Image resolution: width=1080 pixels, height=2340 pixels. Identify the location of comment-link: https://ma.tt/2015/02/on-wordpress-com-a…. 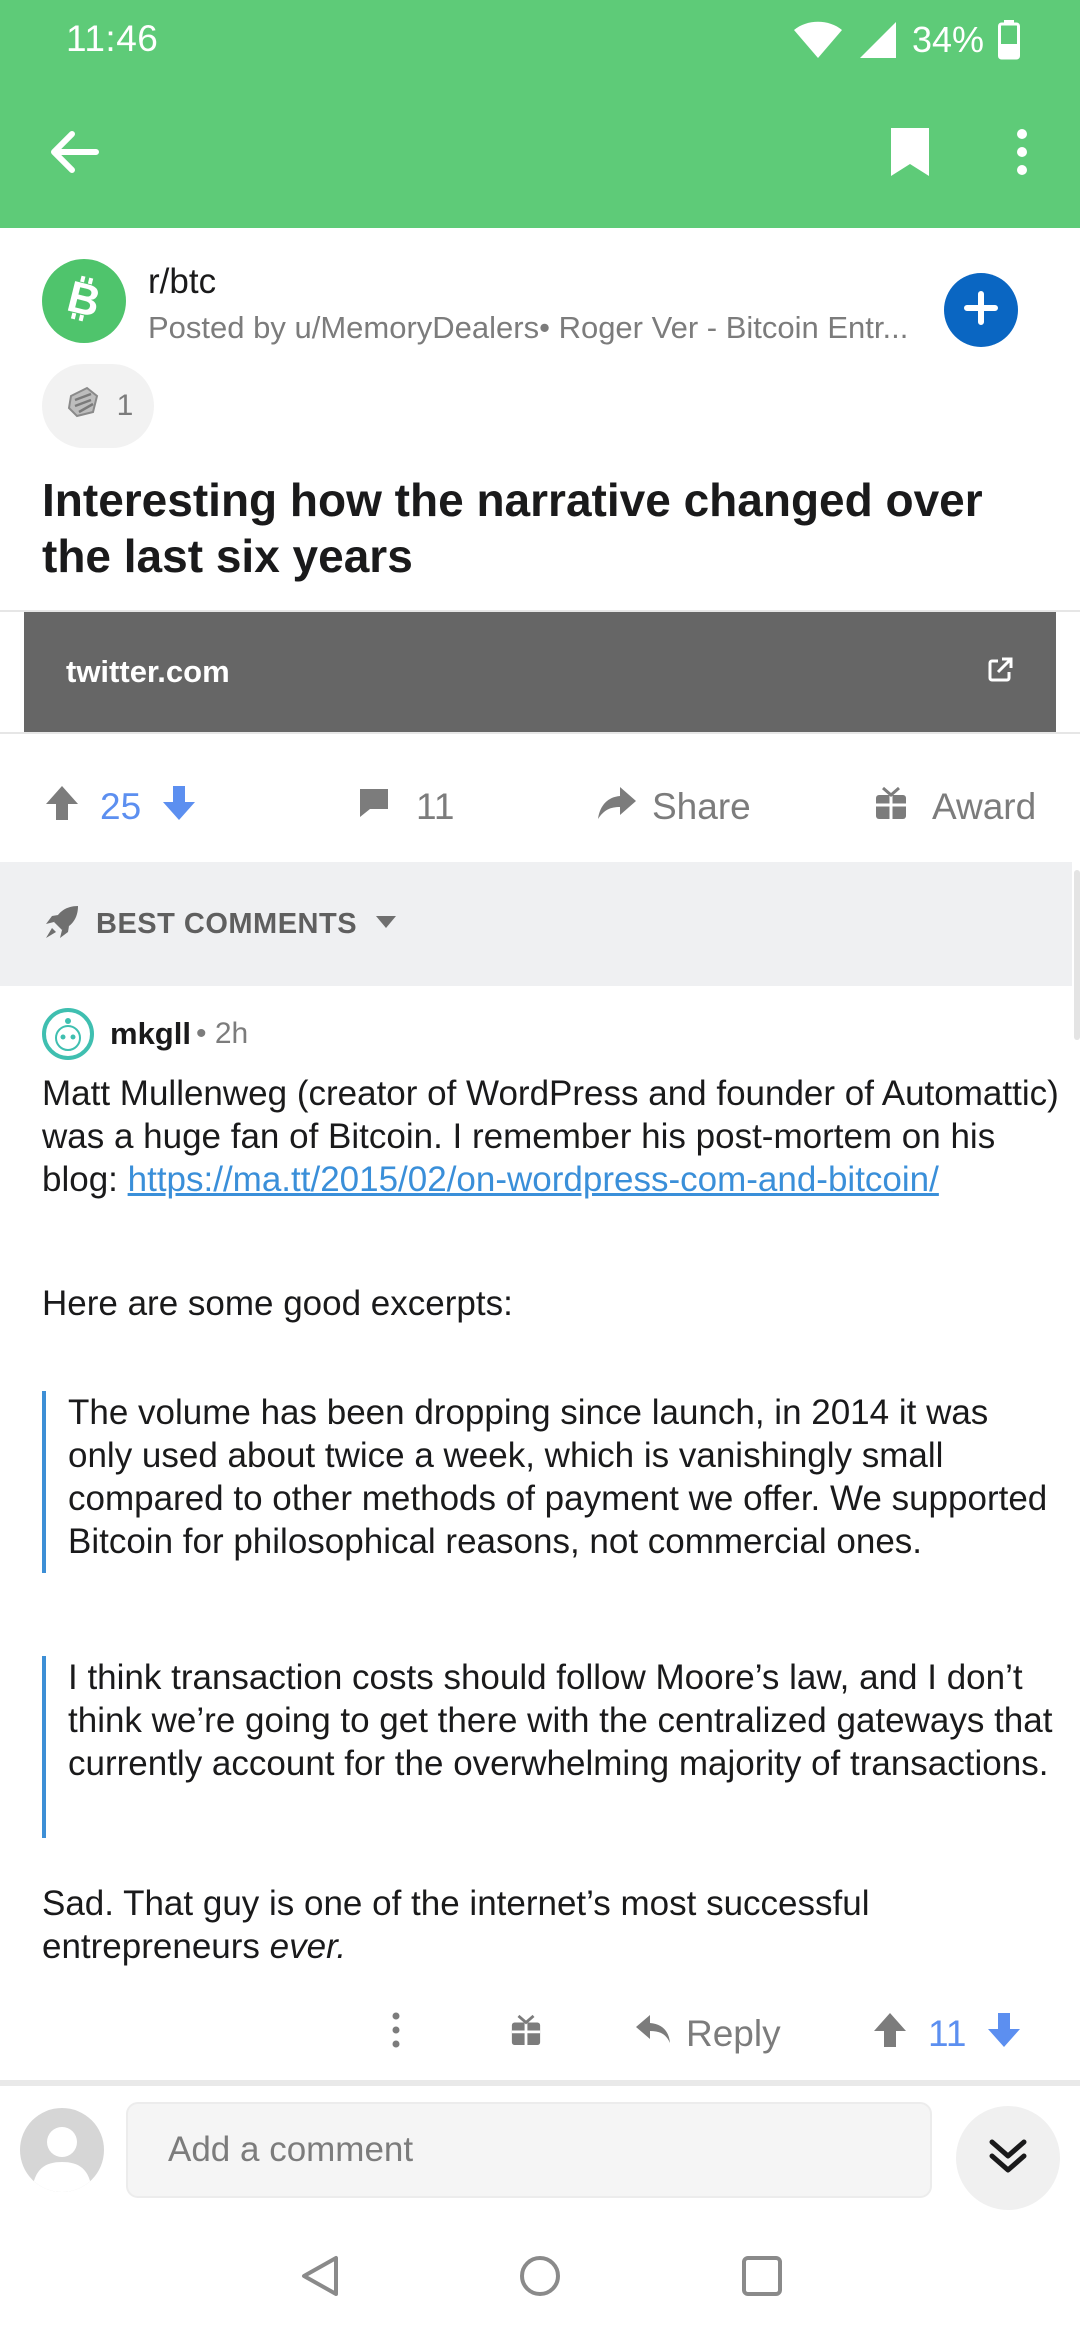
(533, 1179).